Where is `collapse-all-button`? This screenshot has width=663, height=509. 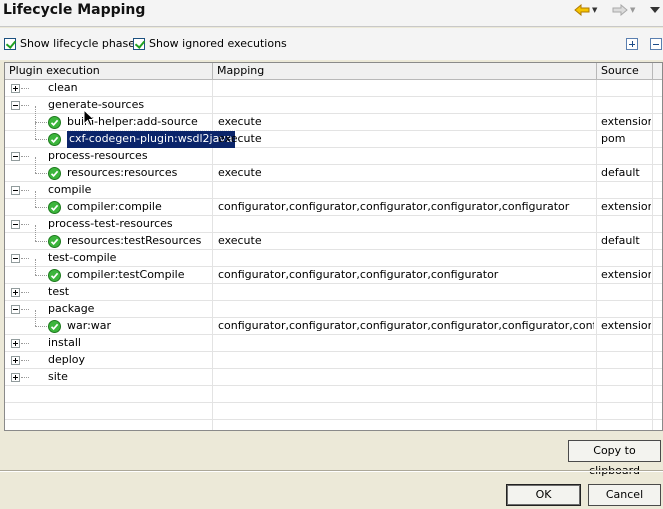 collapse-all-button is located at coordinates (656, 44).